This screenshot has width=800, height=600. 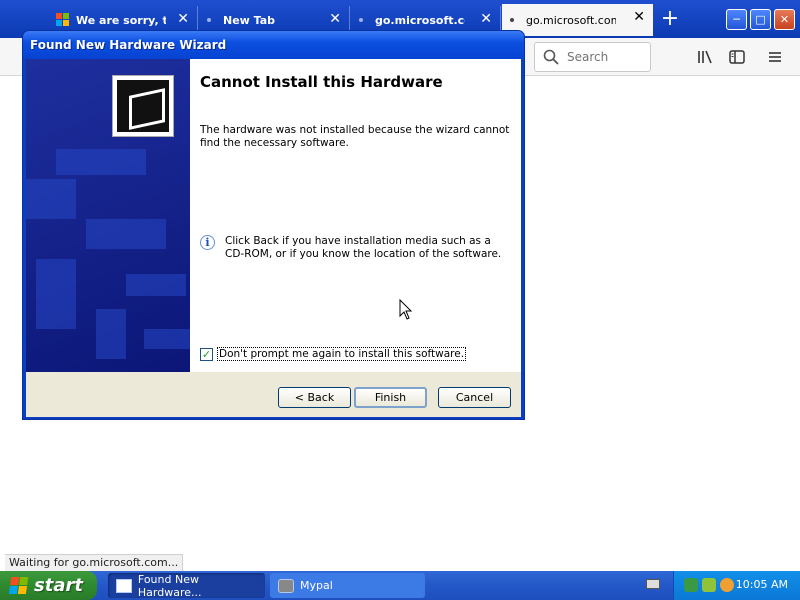 What do you see at coordinates (121, 20) in the screenshot?
I see `tab-label: We are sorry, the p` at bounding box center [121, 20].